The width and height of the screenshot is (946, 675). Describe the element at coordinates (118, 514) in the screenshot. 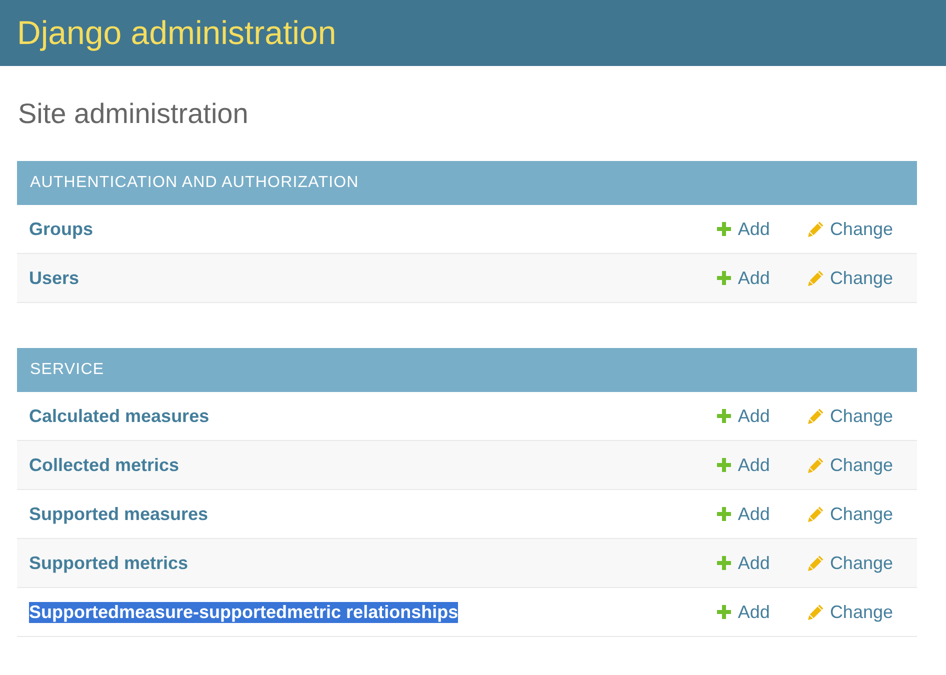

I see `model-link: Supported measures` at that location.